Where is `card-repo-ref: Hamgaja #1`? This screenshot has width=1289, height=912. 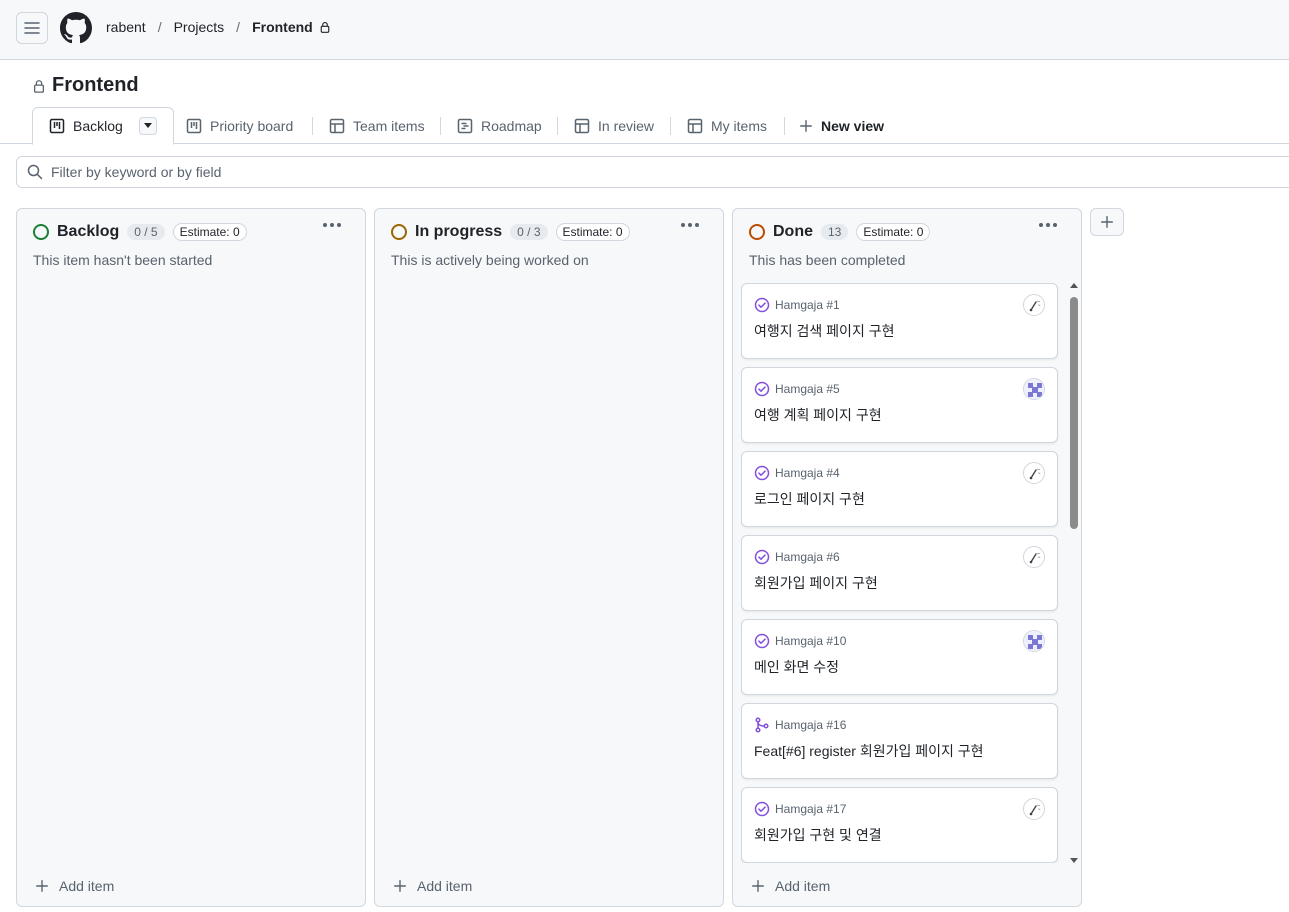 card-repo-ref: Hamgaja #1 is located at coordinates (797, 305).